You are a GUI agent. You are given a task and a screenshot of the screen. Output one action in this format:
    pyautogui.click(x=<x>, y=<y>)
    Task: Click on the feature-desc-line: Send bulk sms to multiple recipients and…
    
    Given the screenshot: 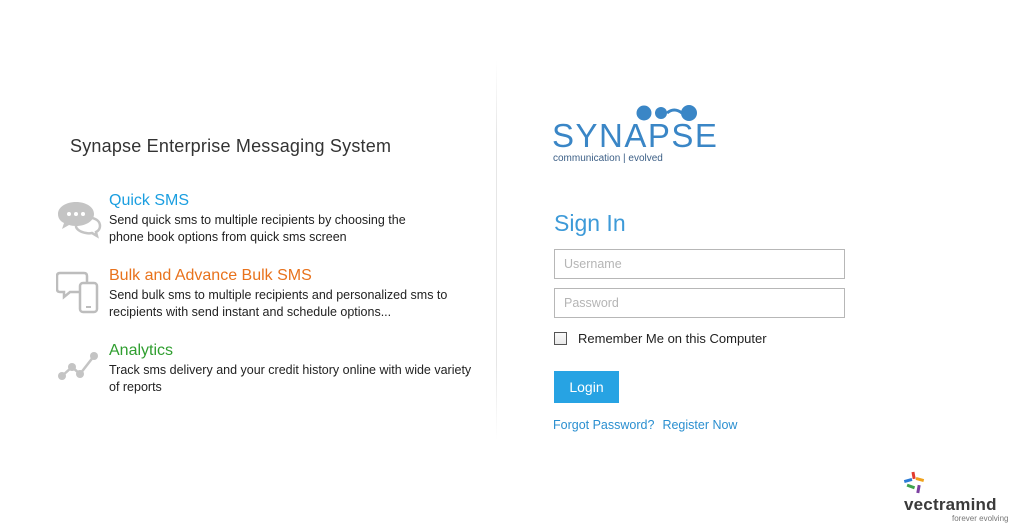 What is the action you would take?
    pyautogui.click(x=278, y=295)
    